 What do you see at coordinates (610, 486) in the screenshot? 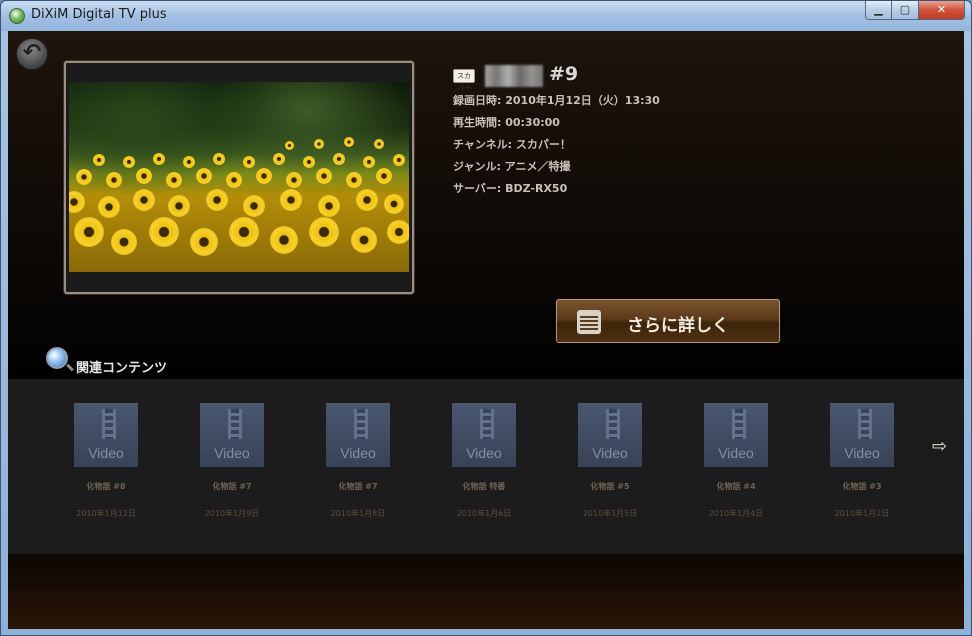
I see `related-item-title: 化物語 #5` at bounding box center [610, 486].